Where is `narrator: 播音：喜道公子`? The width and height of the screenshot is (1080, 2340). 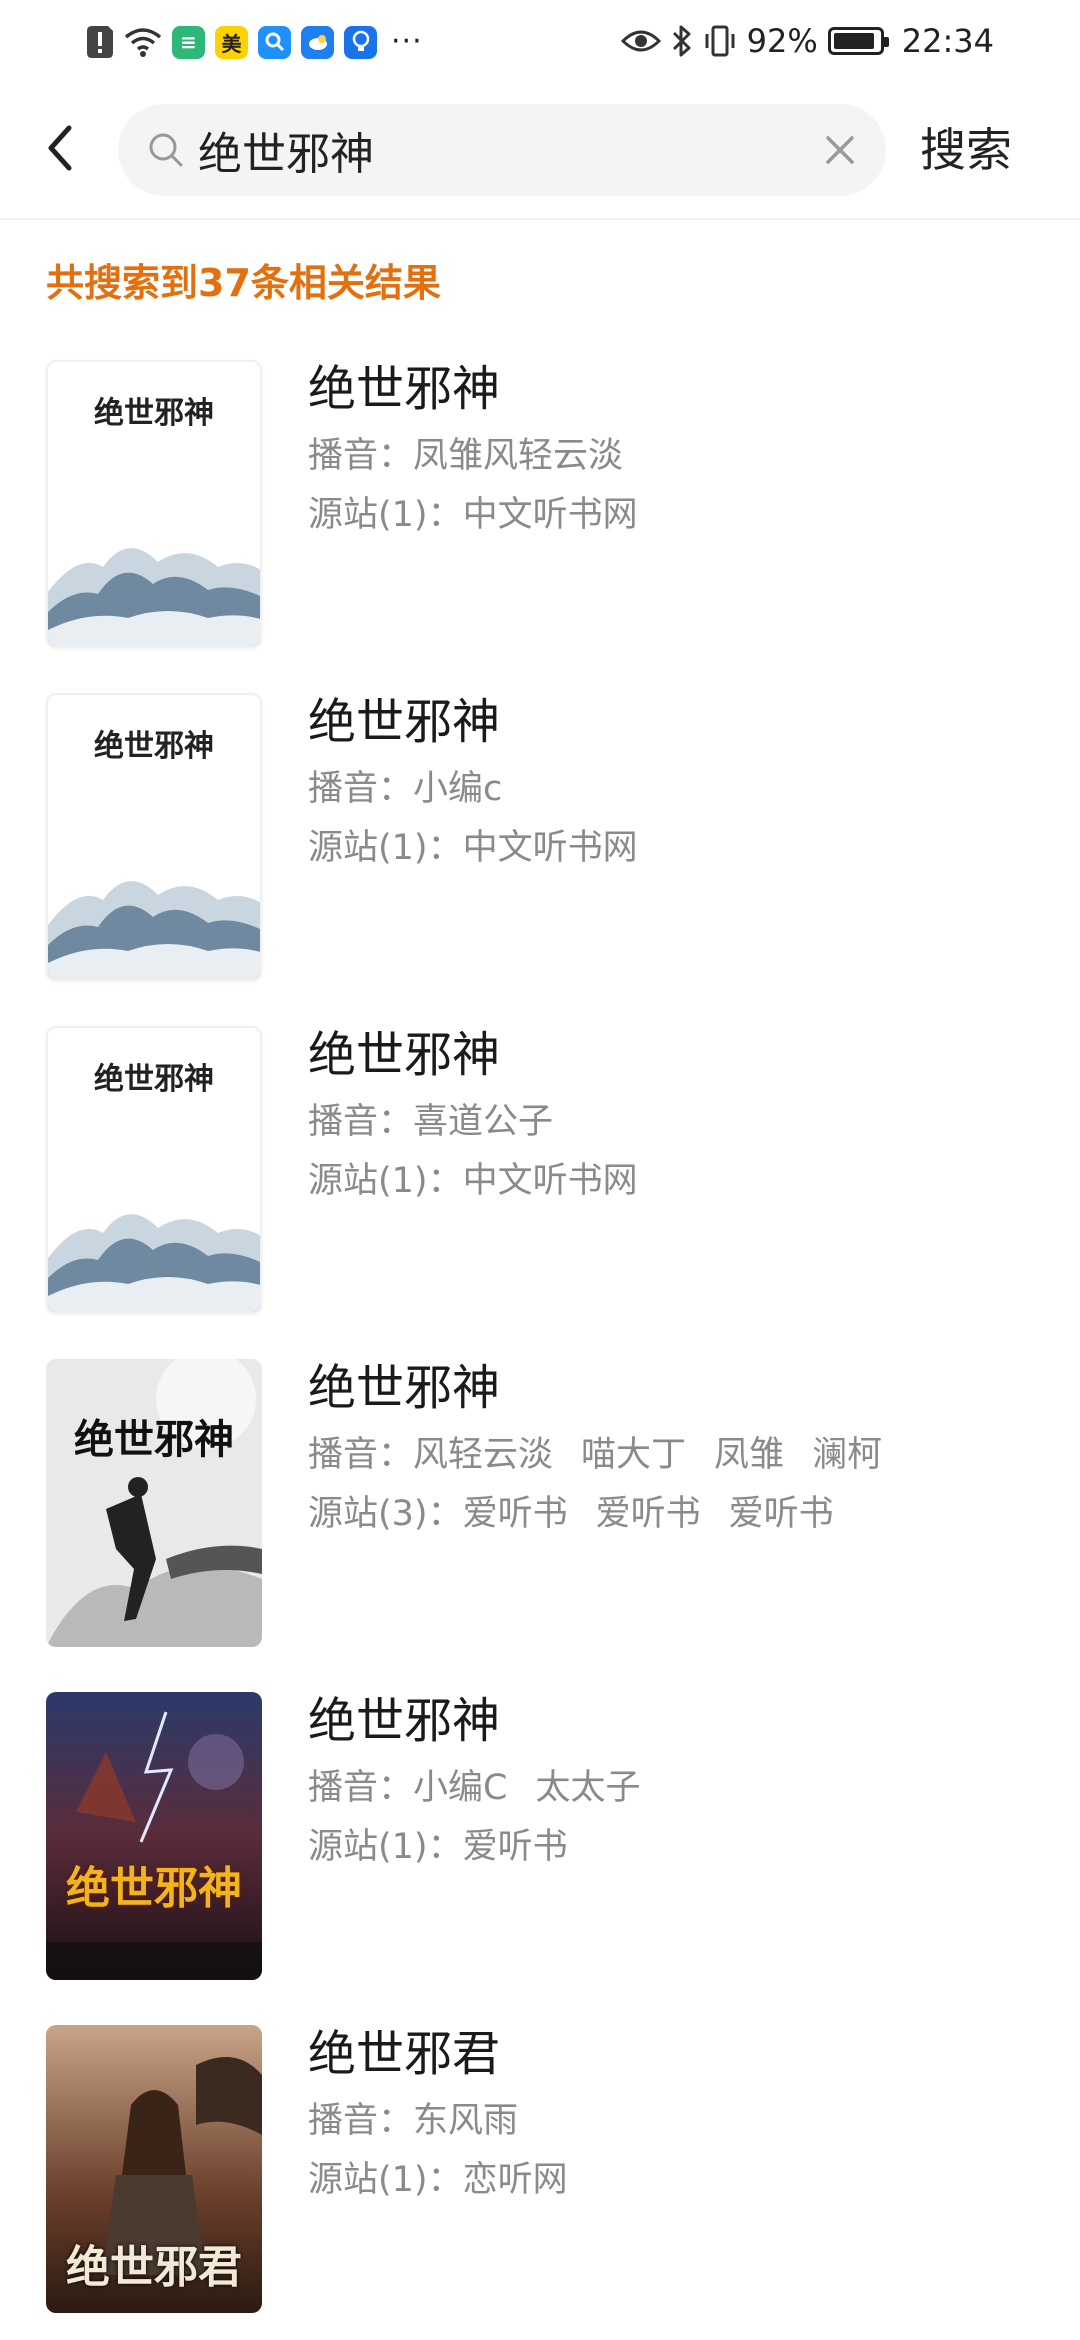
narrator: 播音：喜道公子 is located at coordinates (678, 1122).